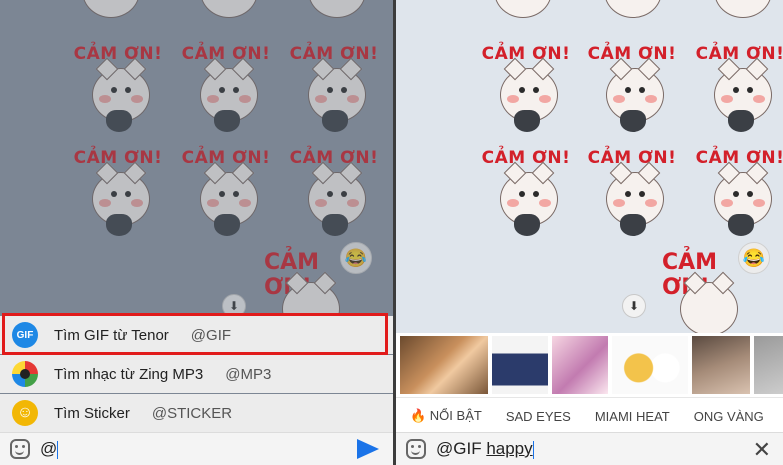 This screenshot has height=465, width=783. I want to click on message-input: @, so click(49, 449).